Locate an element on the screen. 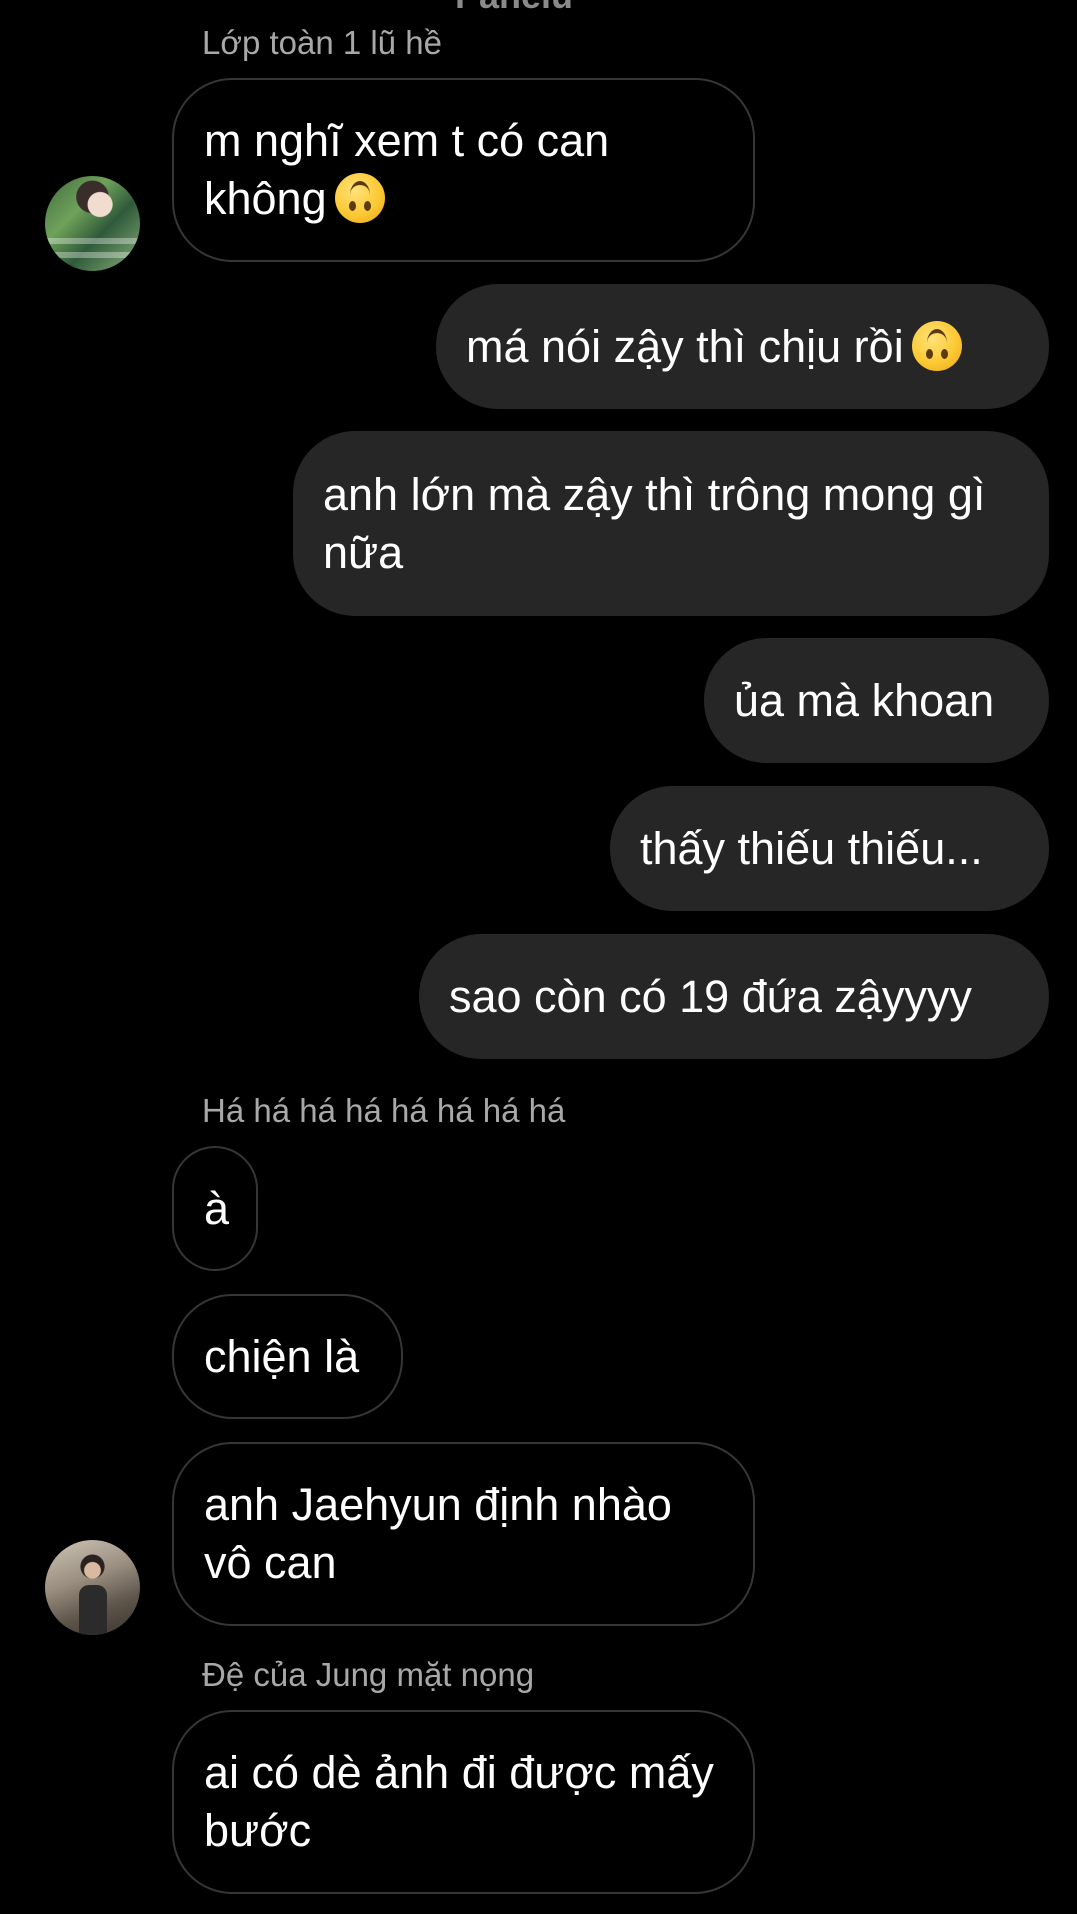 The height and width of the screenshot is (1914, 1077). message-text: ai có dè ảnh đi được mấy bước is located at coordinates (459, 1801).